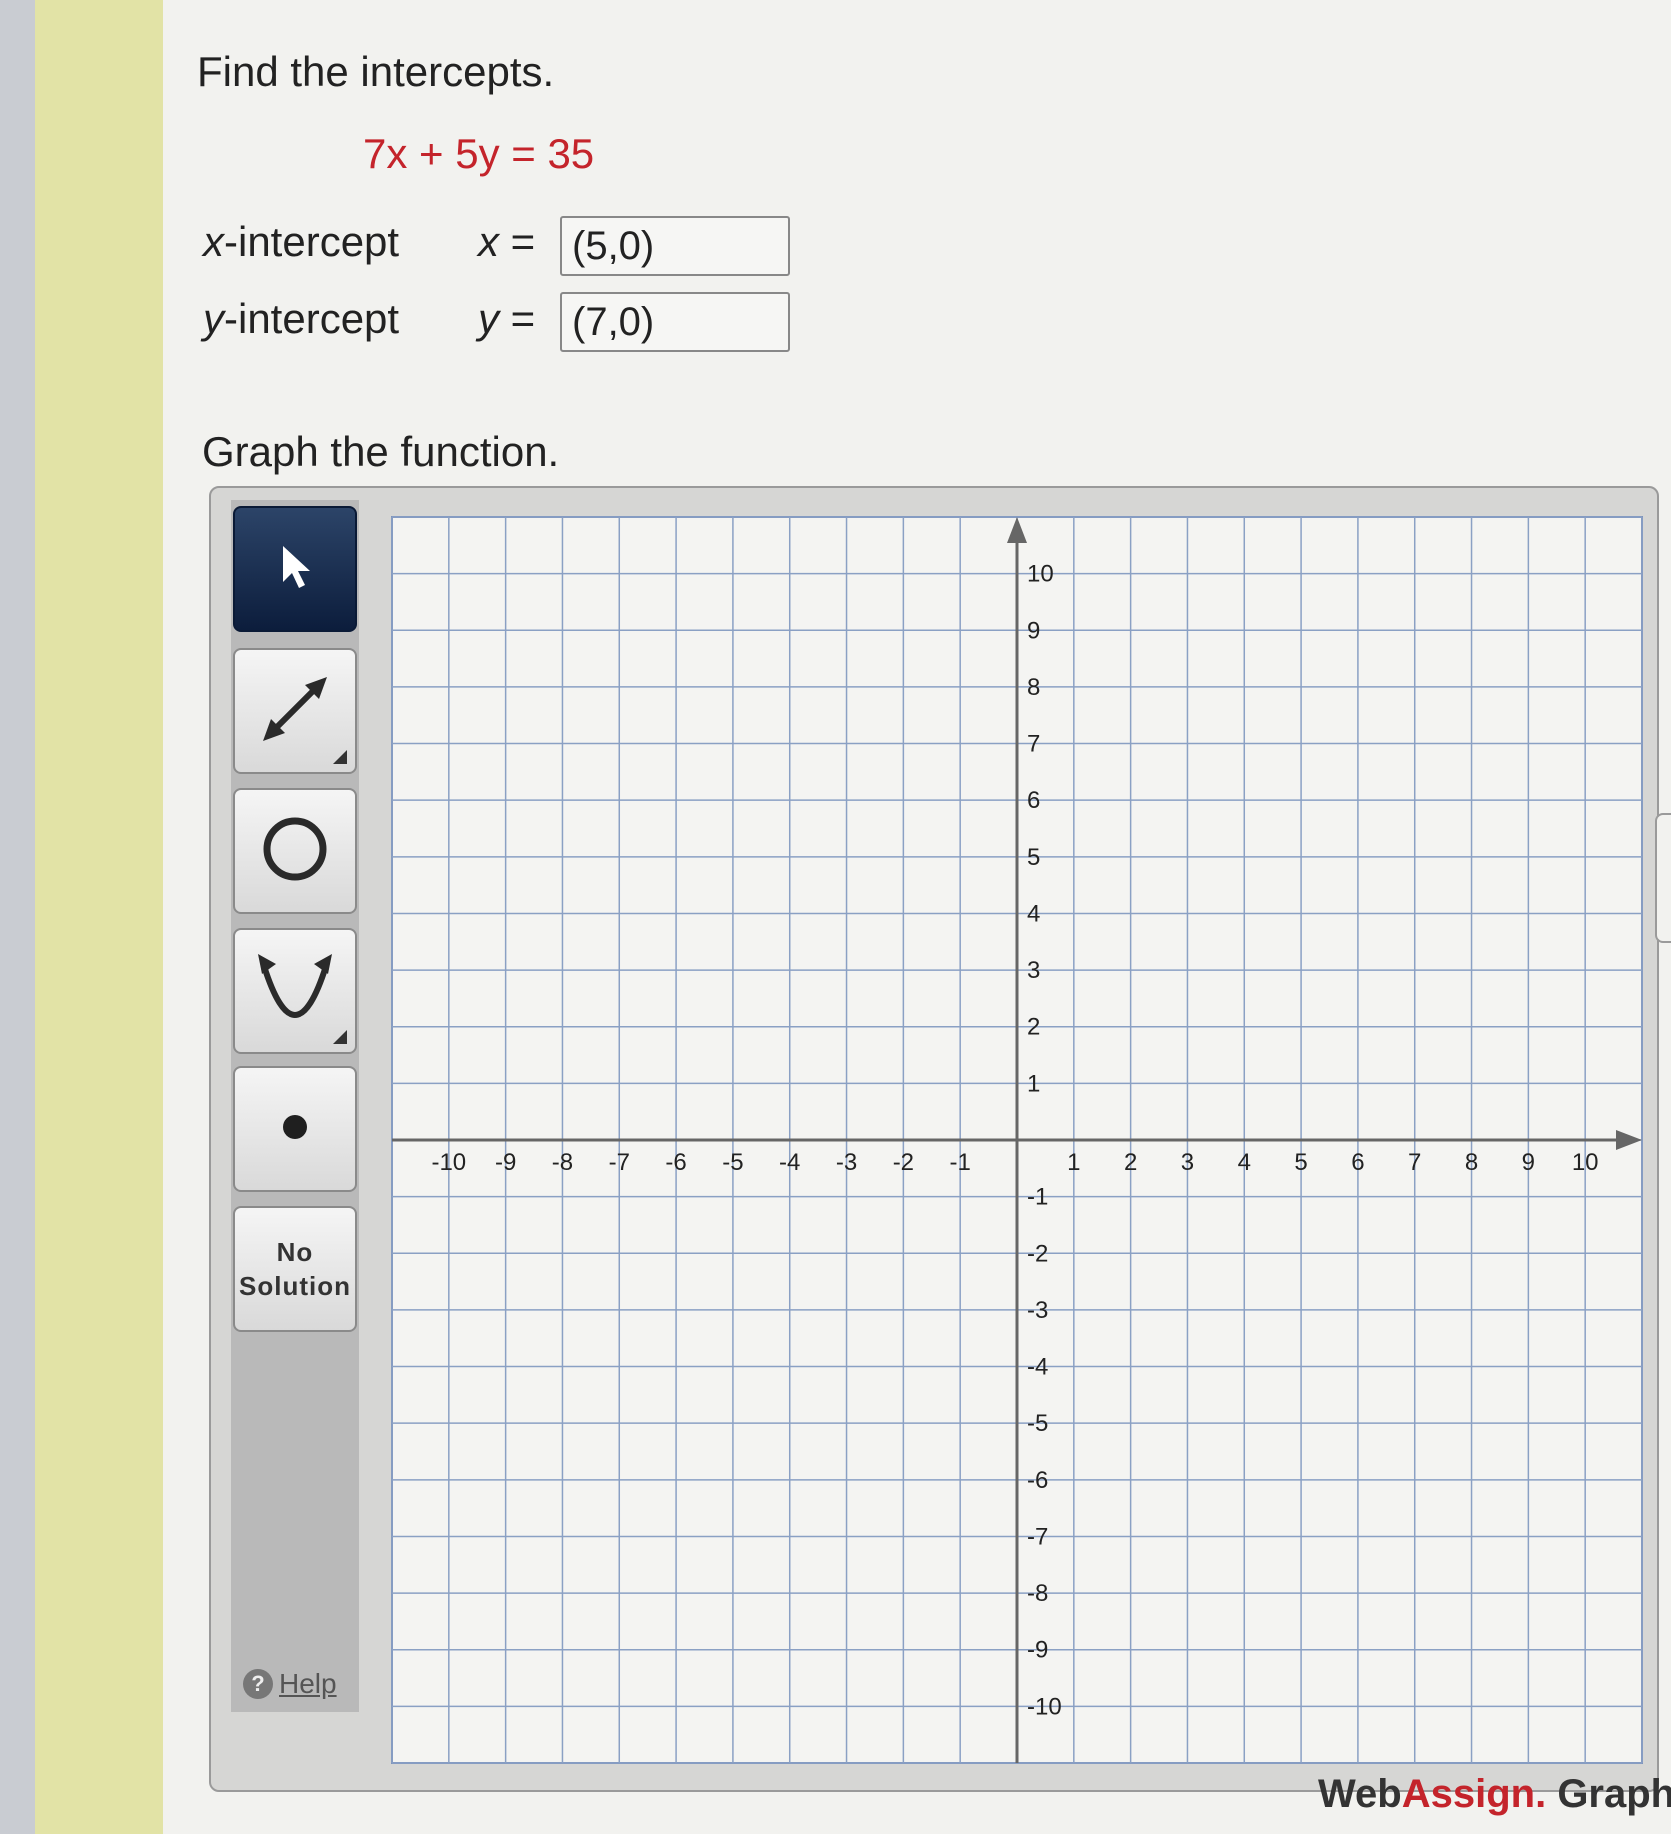 Image resolution: width=1671 pixels, height=1834 pixels. What do you see at coordinates (1033, 744) in the screenshot?
I see `y-tick-label: 7` at bounding box center [1033, 744].